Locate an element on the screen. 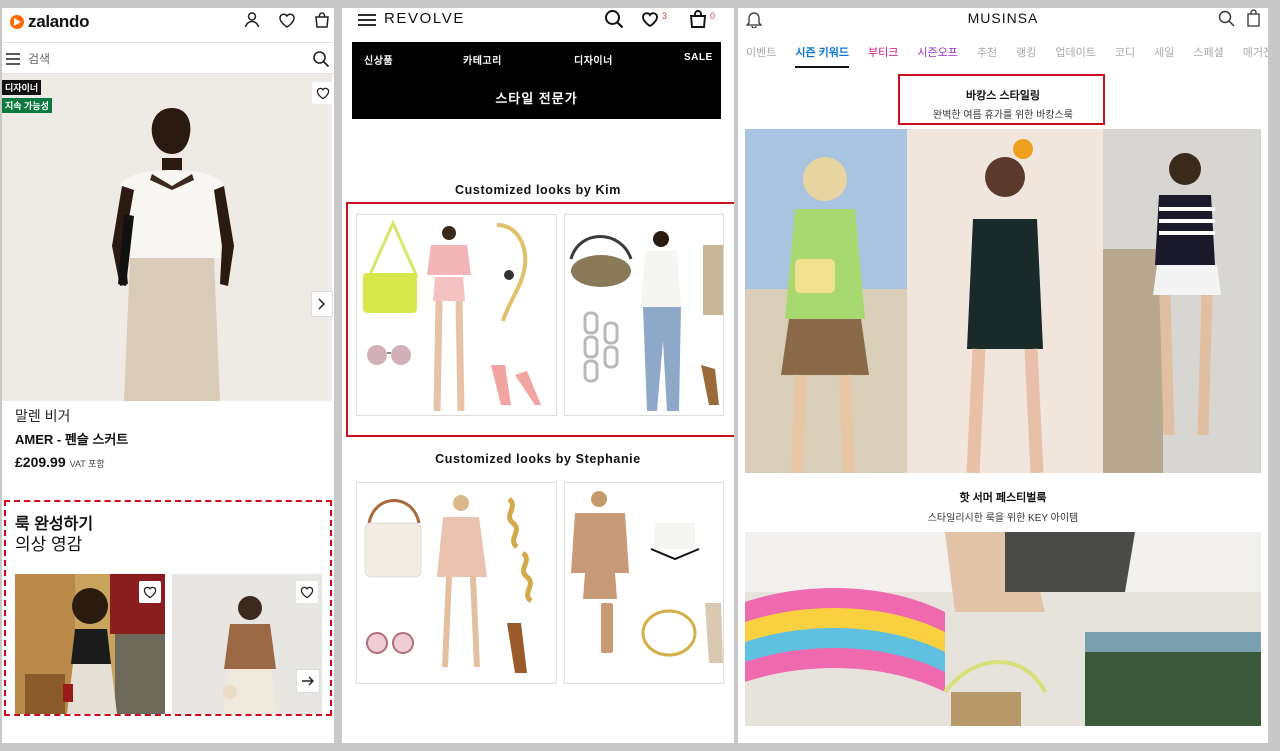 This screenshot has height=751, width=1280. main-nav: 신상품 카테고리 디자이너 SALE 스타일 전문가 is located at coordinates (536, 80).